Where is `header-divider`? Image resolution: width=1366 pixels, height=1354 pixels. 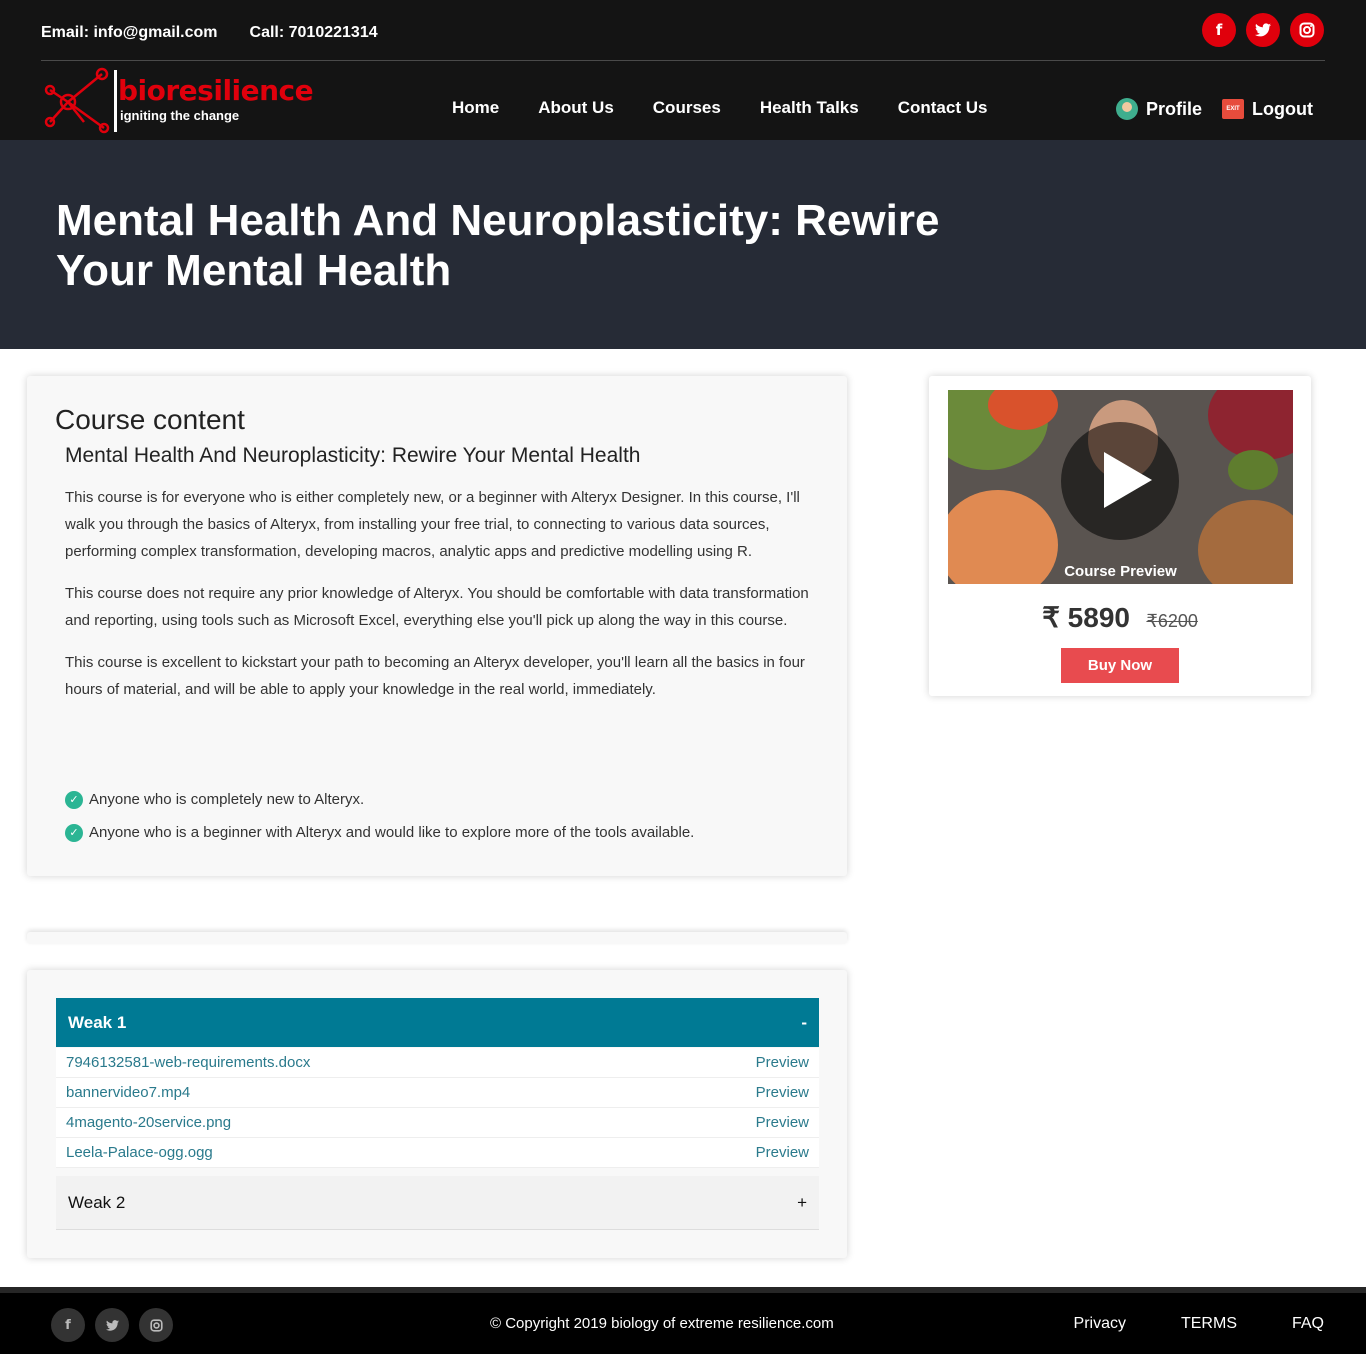 header-divider is located at coordinates (683, 60).